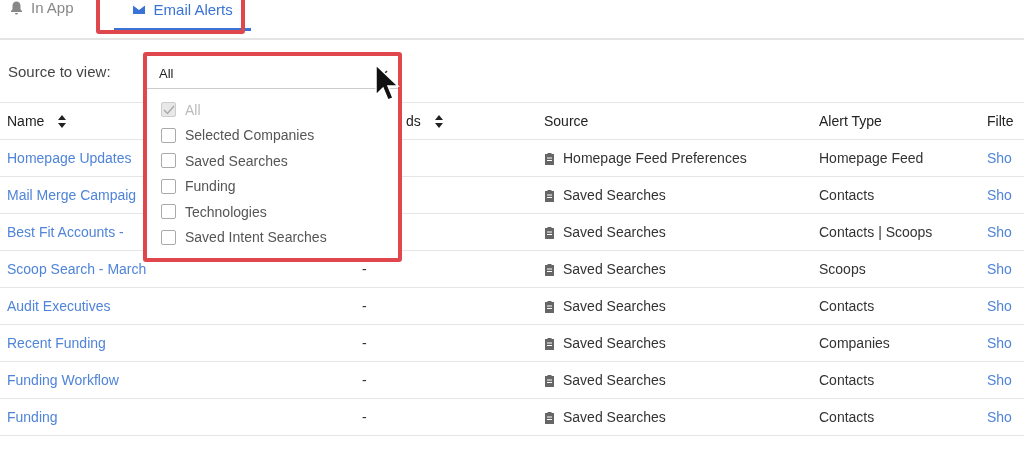 This screenshot has height=451, width=1024. What do you see at coordinates (138, 9) in the screenshot?
I see `envelope-icon` at bounding box center [138, 9].